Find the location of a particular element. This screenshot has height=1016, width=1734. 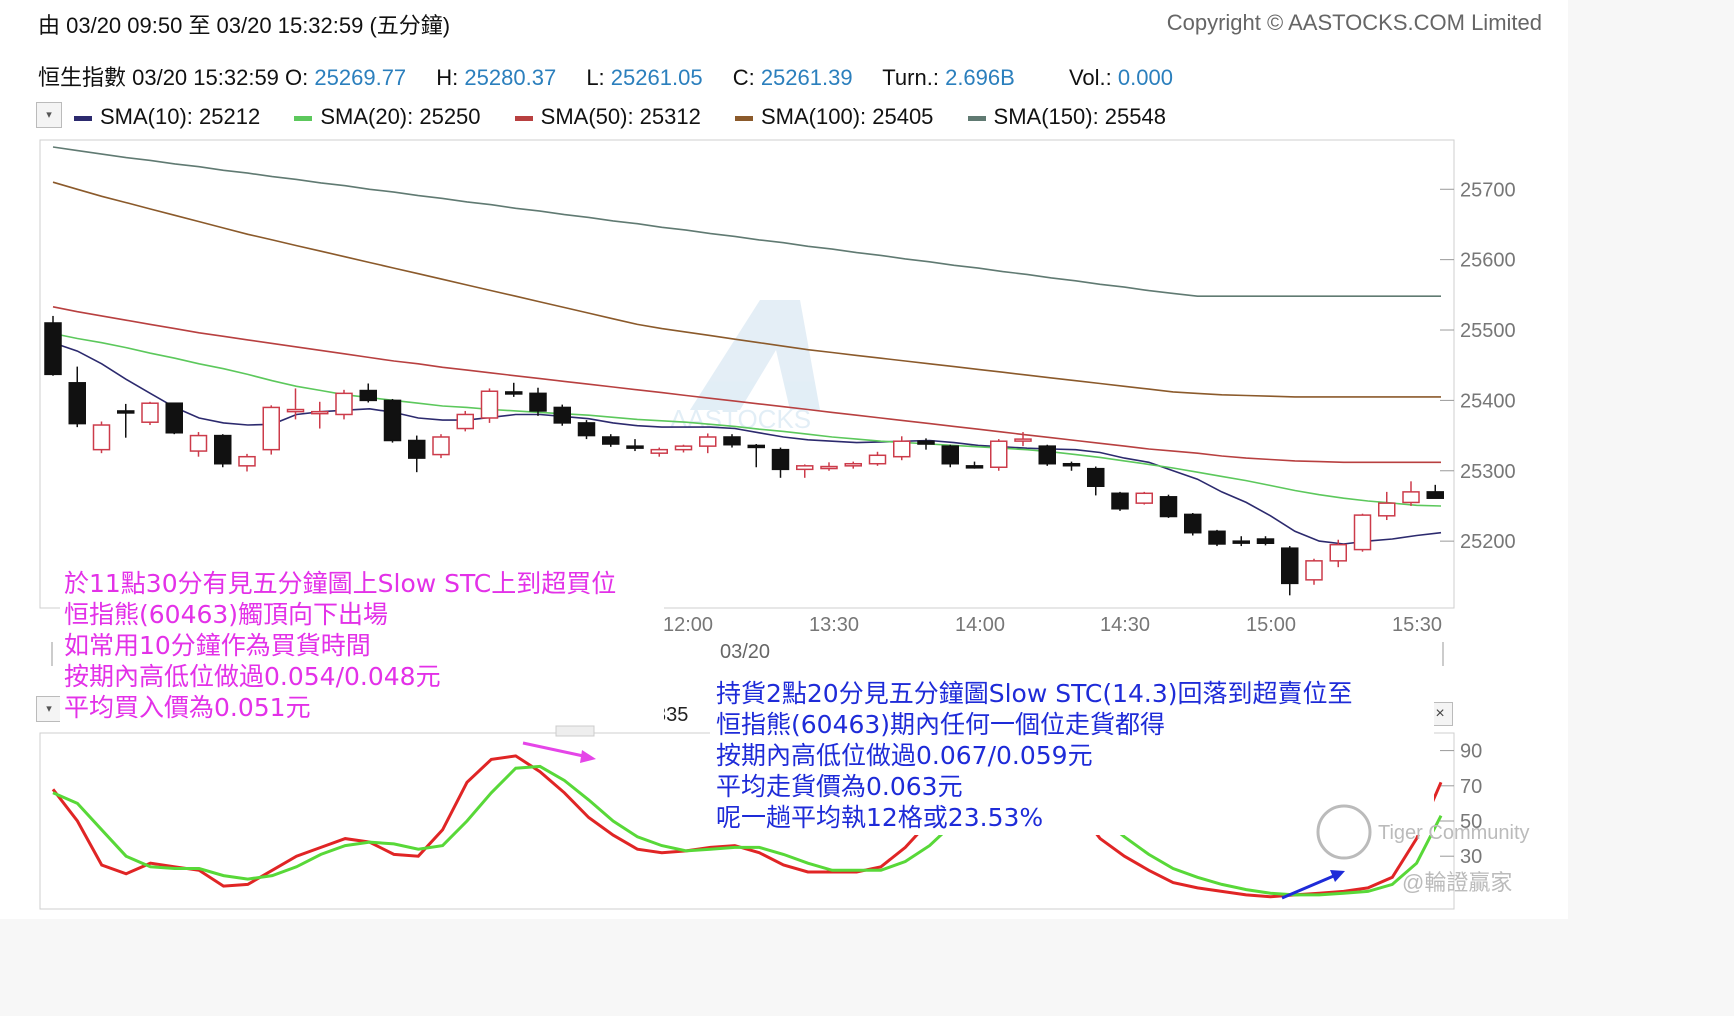

annotation-sell-line: 按期內高低位做過0.067/0.059元 is located at coordinates (904, 755).